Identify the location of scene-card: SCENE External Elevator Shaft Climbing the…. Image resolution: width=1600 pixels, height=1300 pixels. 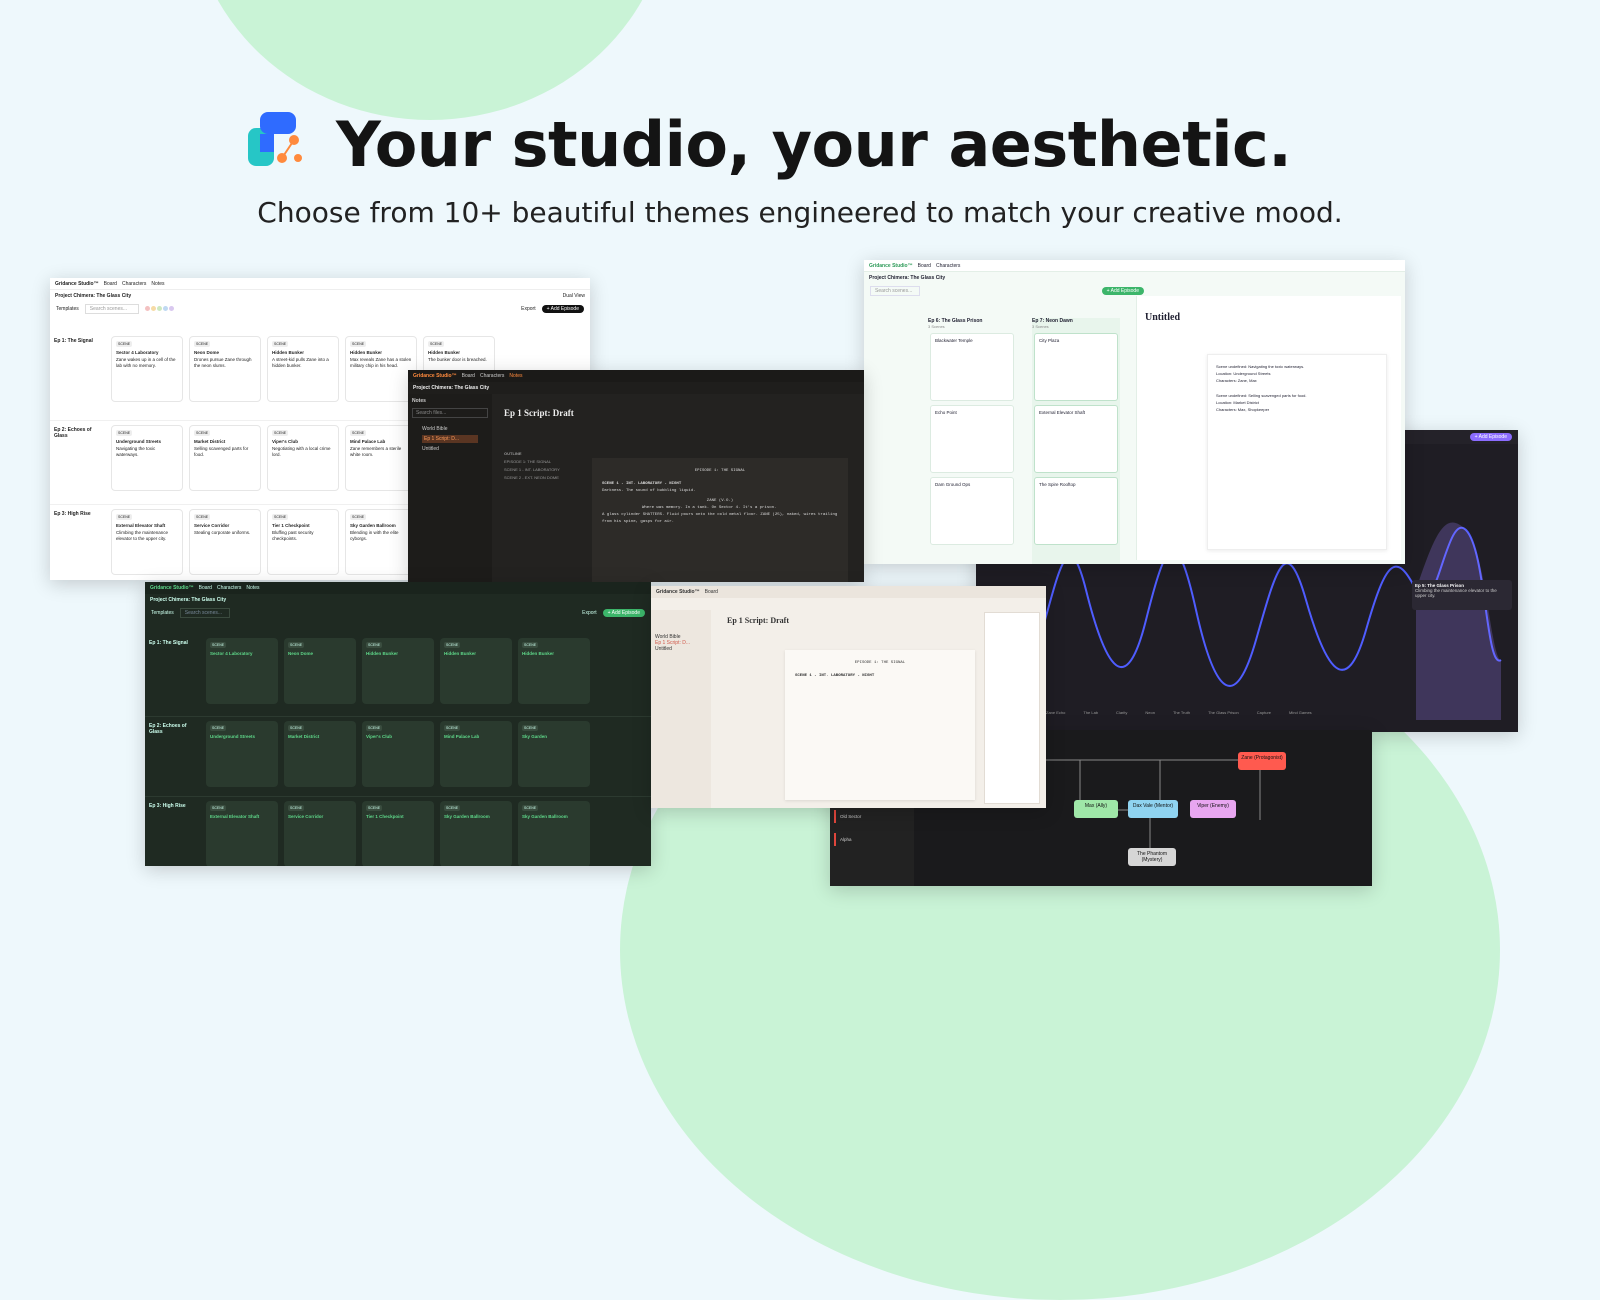
(147, 542).